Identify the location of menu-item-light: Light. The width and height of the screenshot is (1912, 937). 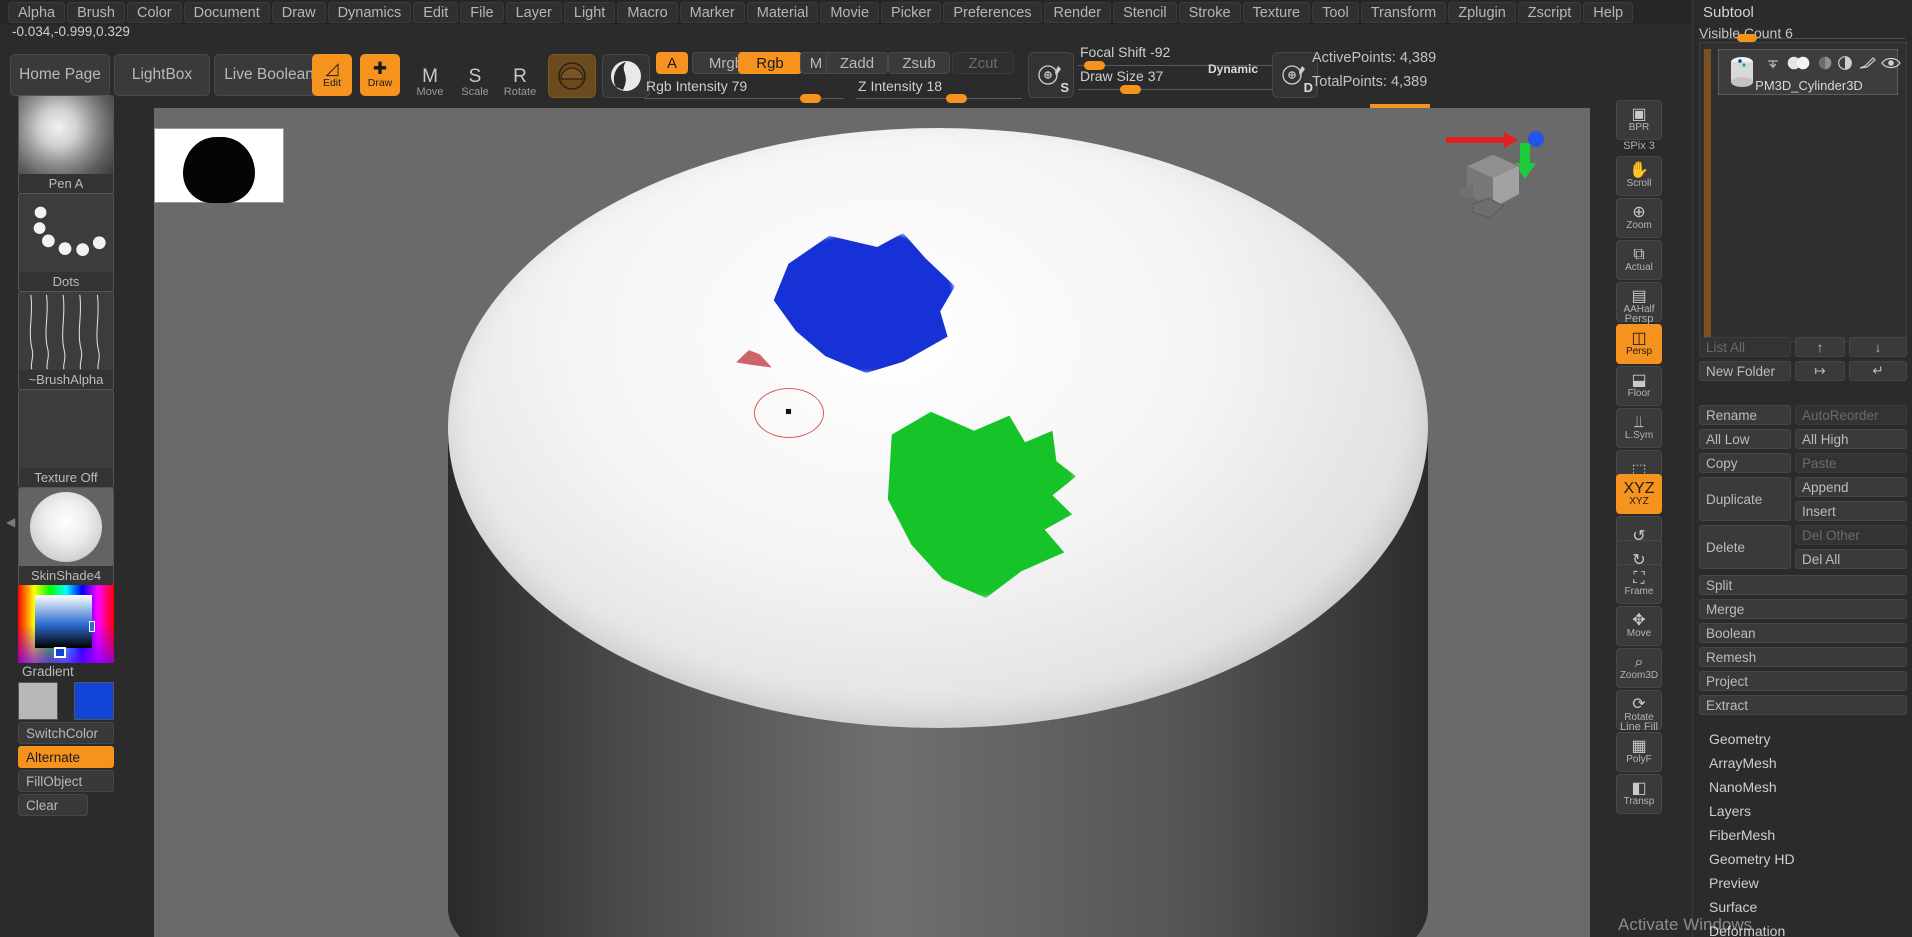
(589, 12).